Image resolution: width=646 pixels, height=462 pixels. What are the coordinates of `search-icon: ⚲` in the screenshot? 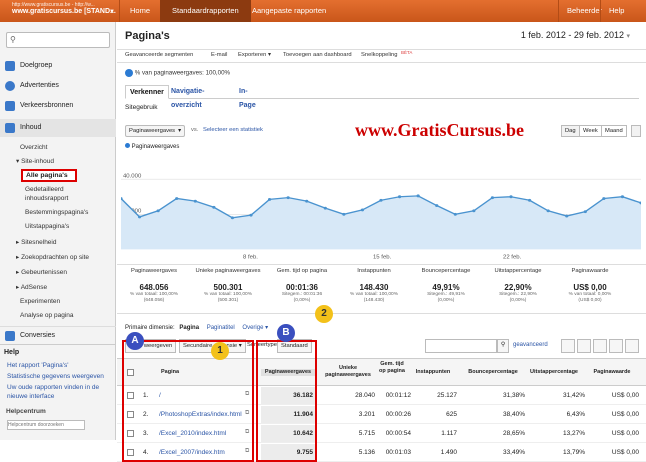 It's located at (503, 346).